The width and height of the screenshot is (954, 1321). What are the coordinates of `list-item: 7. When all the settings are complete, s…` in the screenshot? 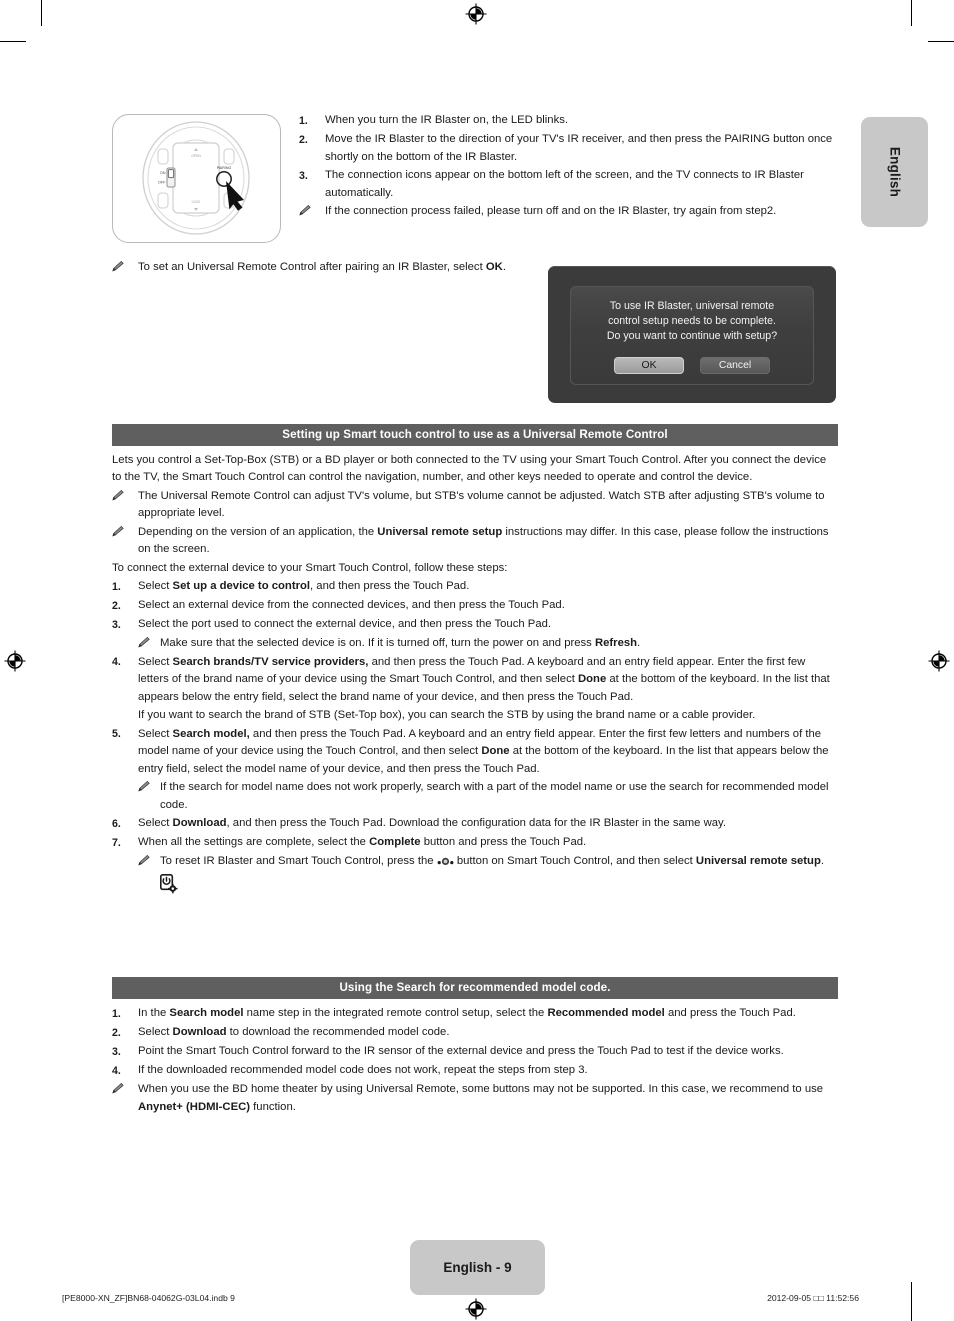 It's located at (475, 843).